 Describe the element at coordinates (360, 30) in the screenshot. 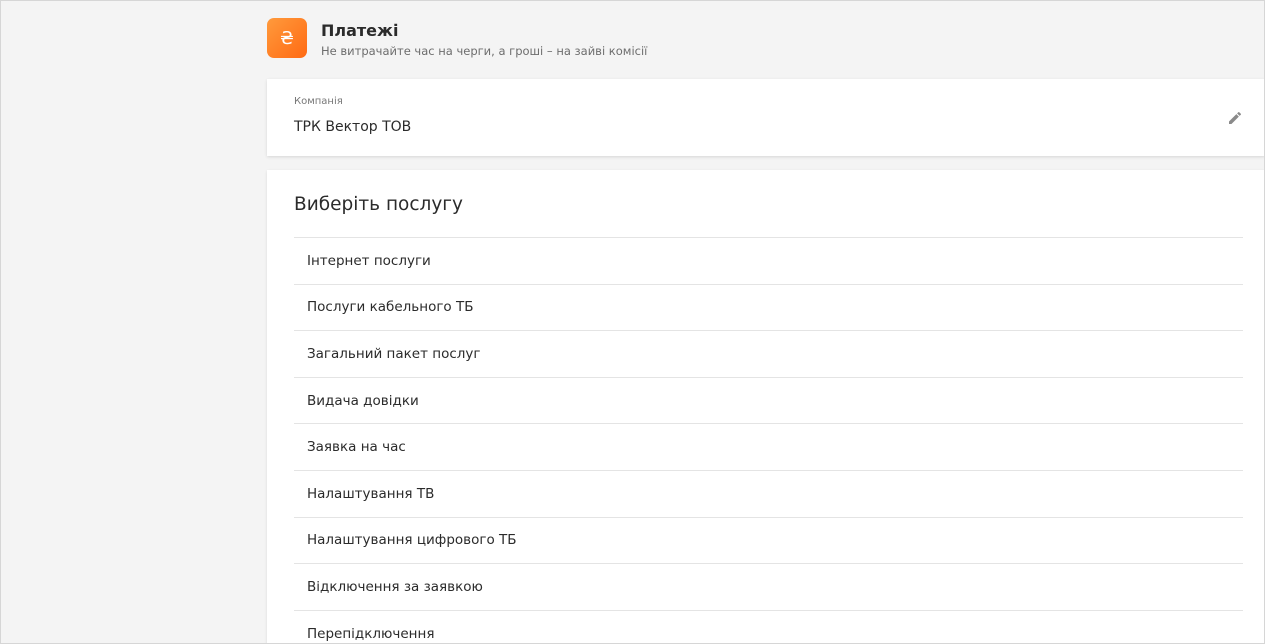

I see `page-title: Платежі` at that location.